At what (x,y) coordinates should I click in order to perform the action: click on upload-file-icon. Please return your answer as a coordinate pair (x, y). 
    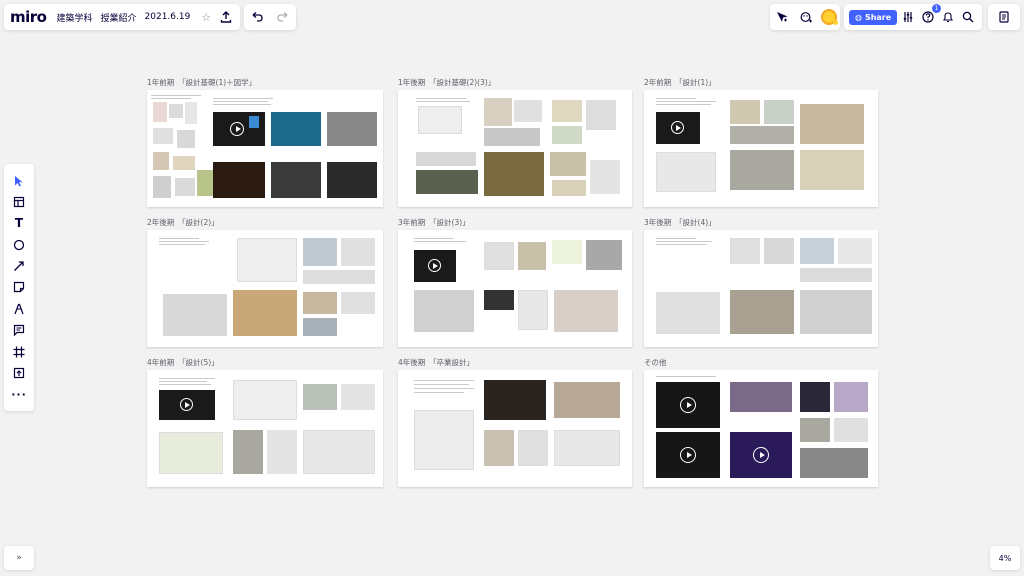
    Looking at the image, I should click on (19, 373).